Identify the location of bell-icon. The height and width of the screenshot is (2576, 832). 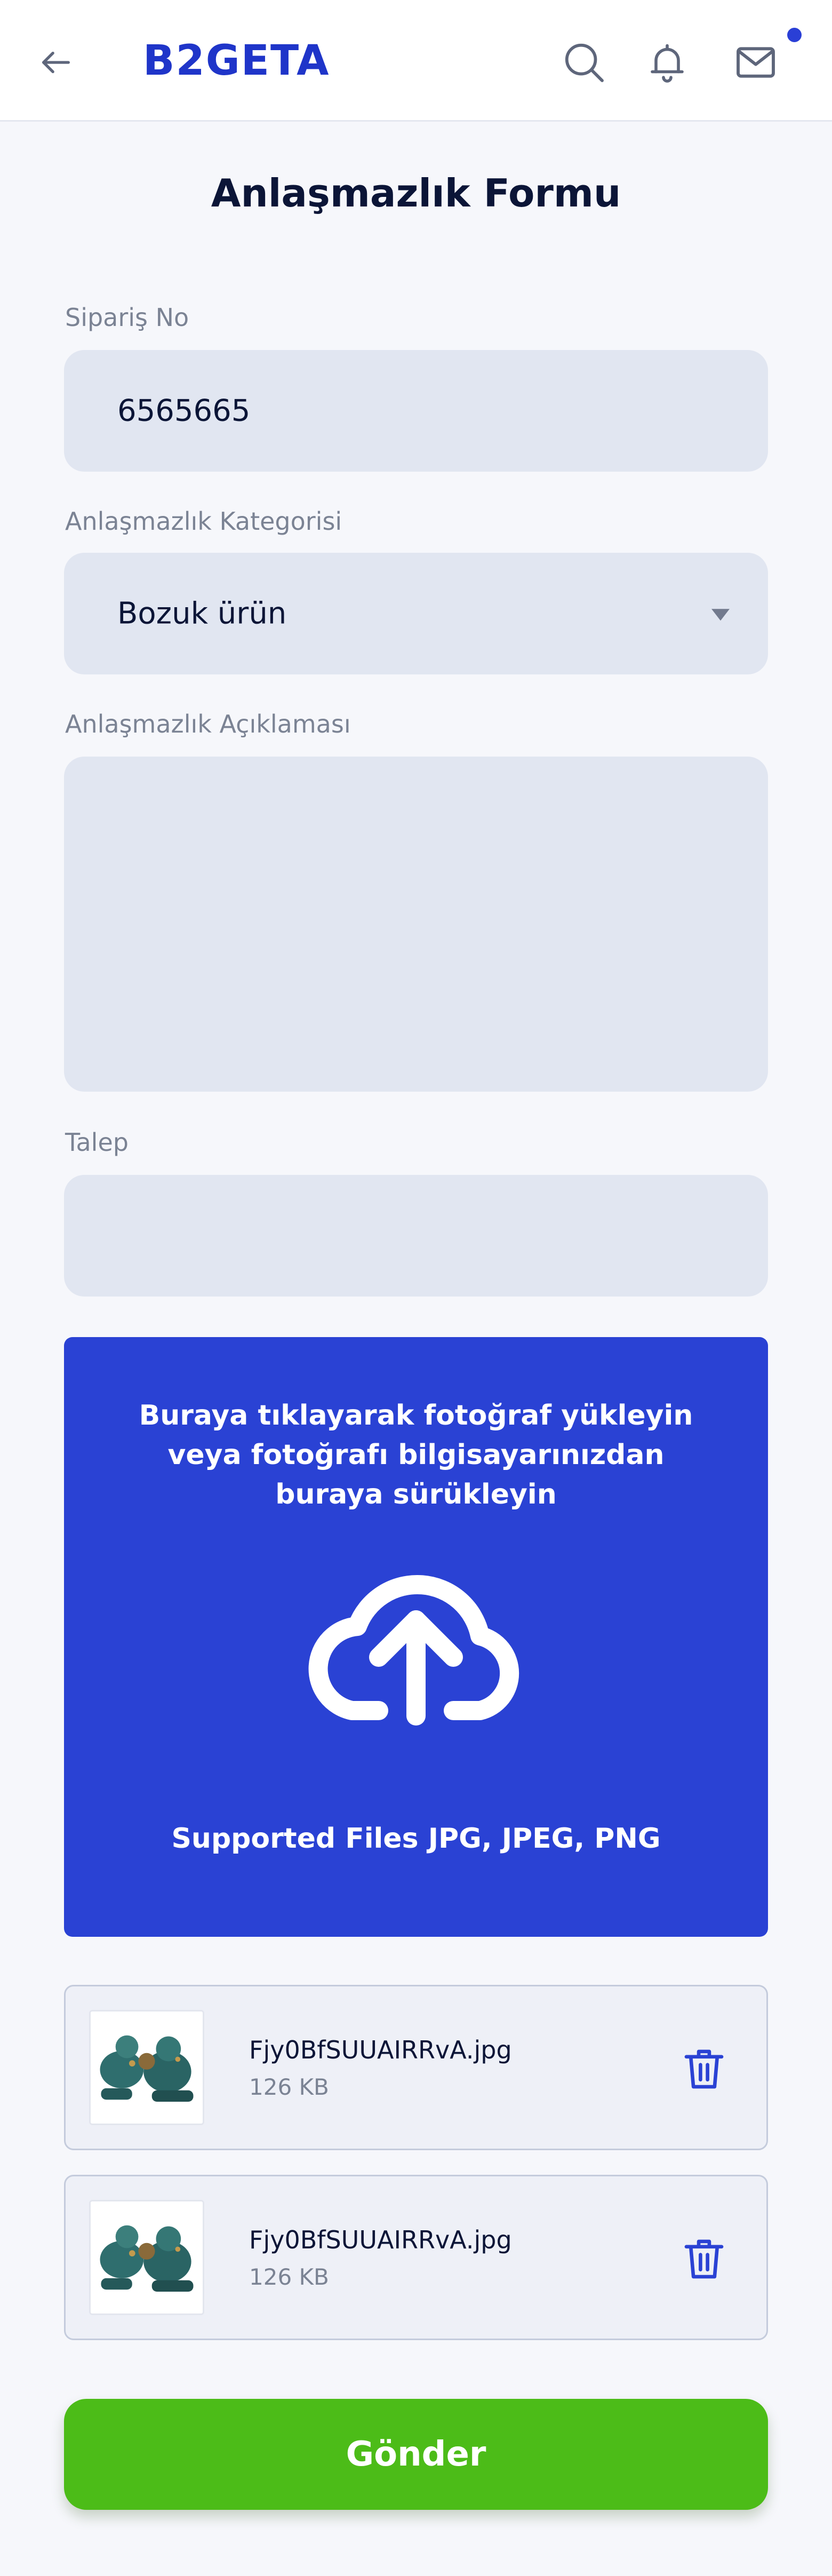
(667, 63).